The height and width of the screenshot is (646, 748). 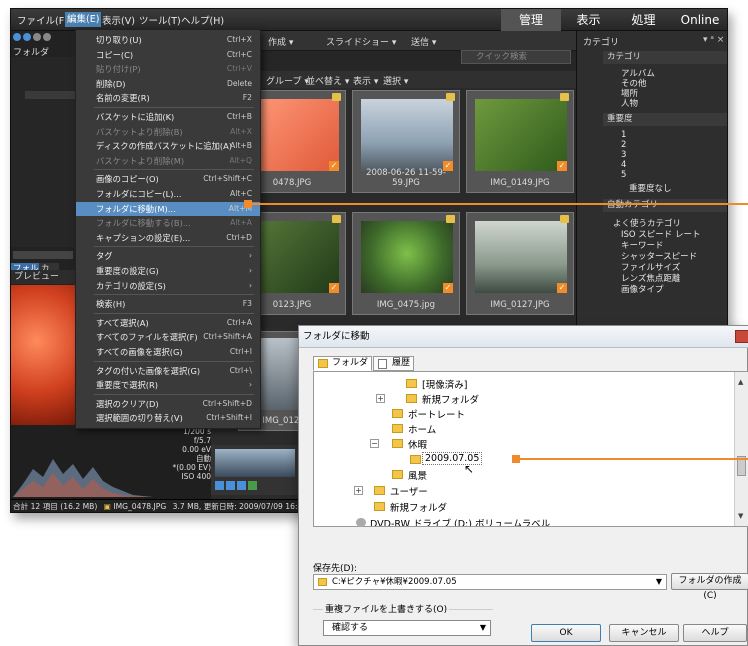 What do you see at coordinates (740, 516) in the screenshot?
I see `scroll-down-icon: ▼` at bounding box center [740, 516].